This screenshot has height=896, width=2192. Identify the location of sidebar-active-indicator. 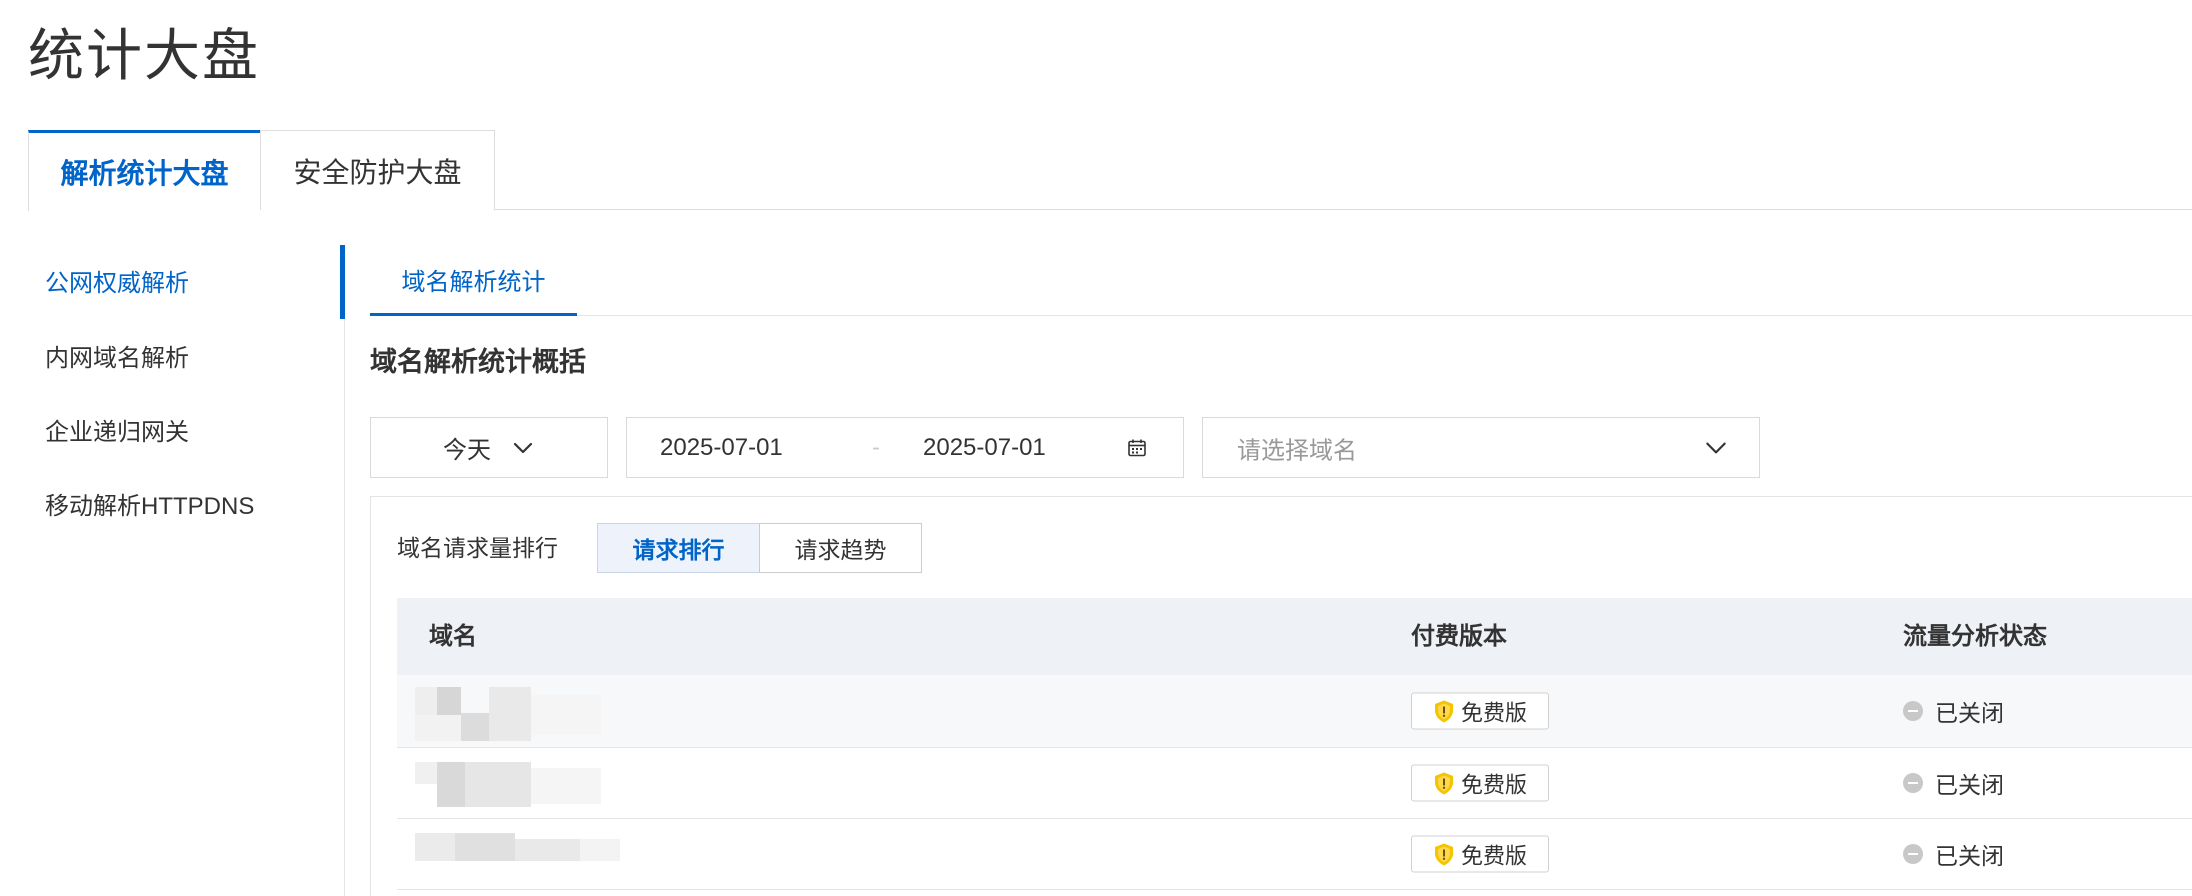
(342, 282).